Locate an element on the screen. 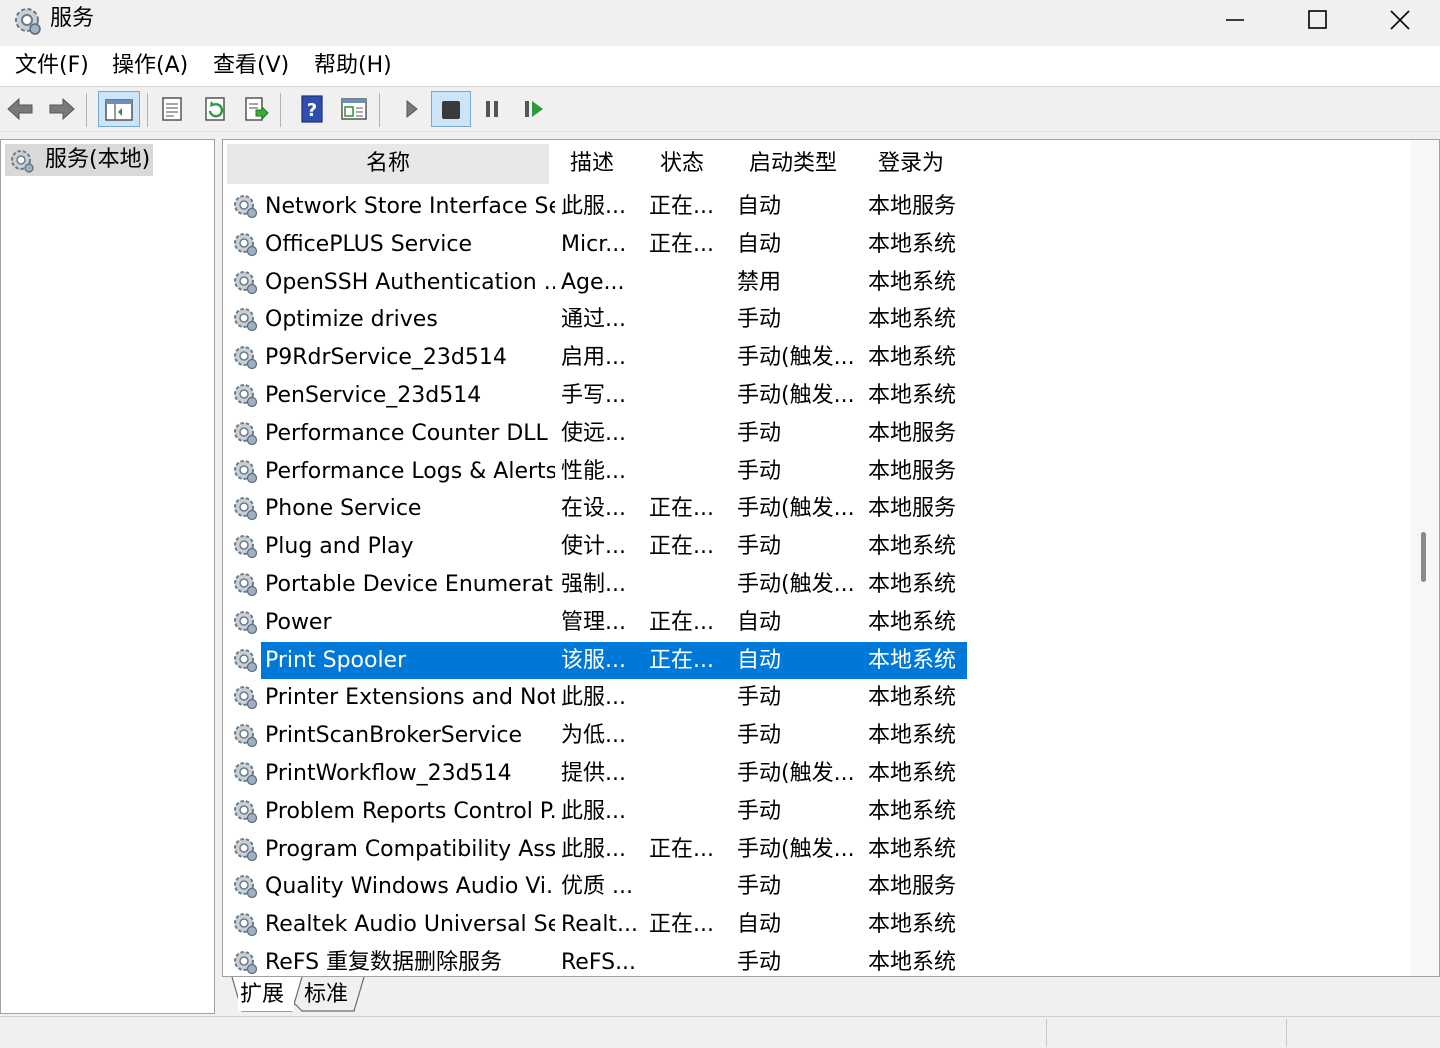 This screenshot has width=1440, height=1048. scrollbar-thumb is located at coordinates (1423, 557).